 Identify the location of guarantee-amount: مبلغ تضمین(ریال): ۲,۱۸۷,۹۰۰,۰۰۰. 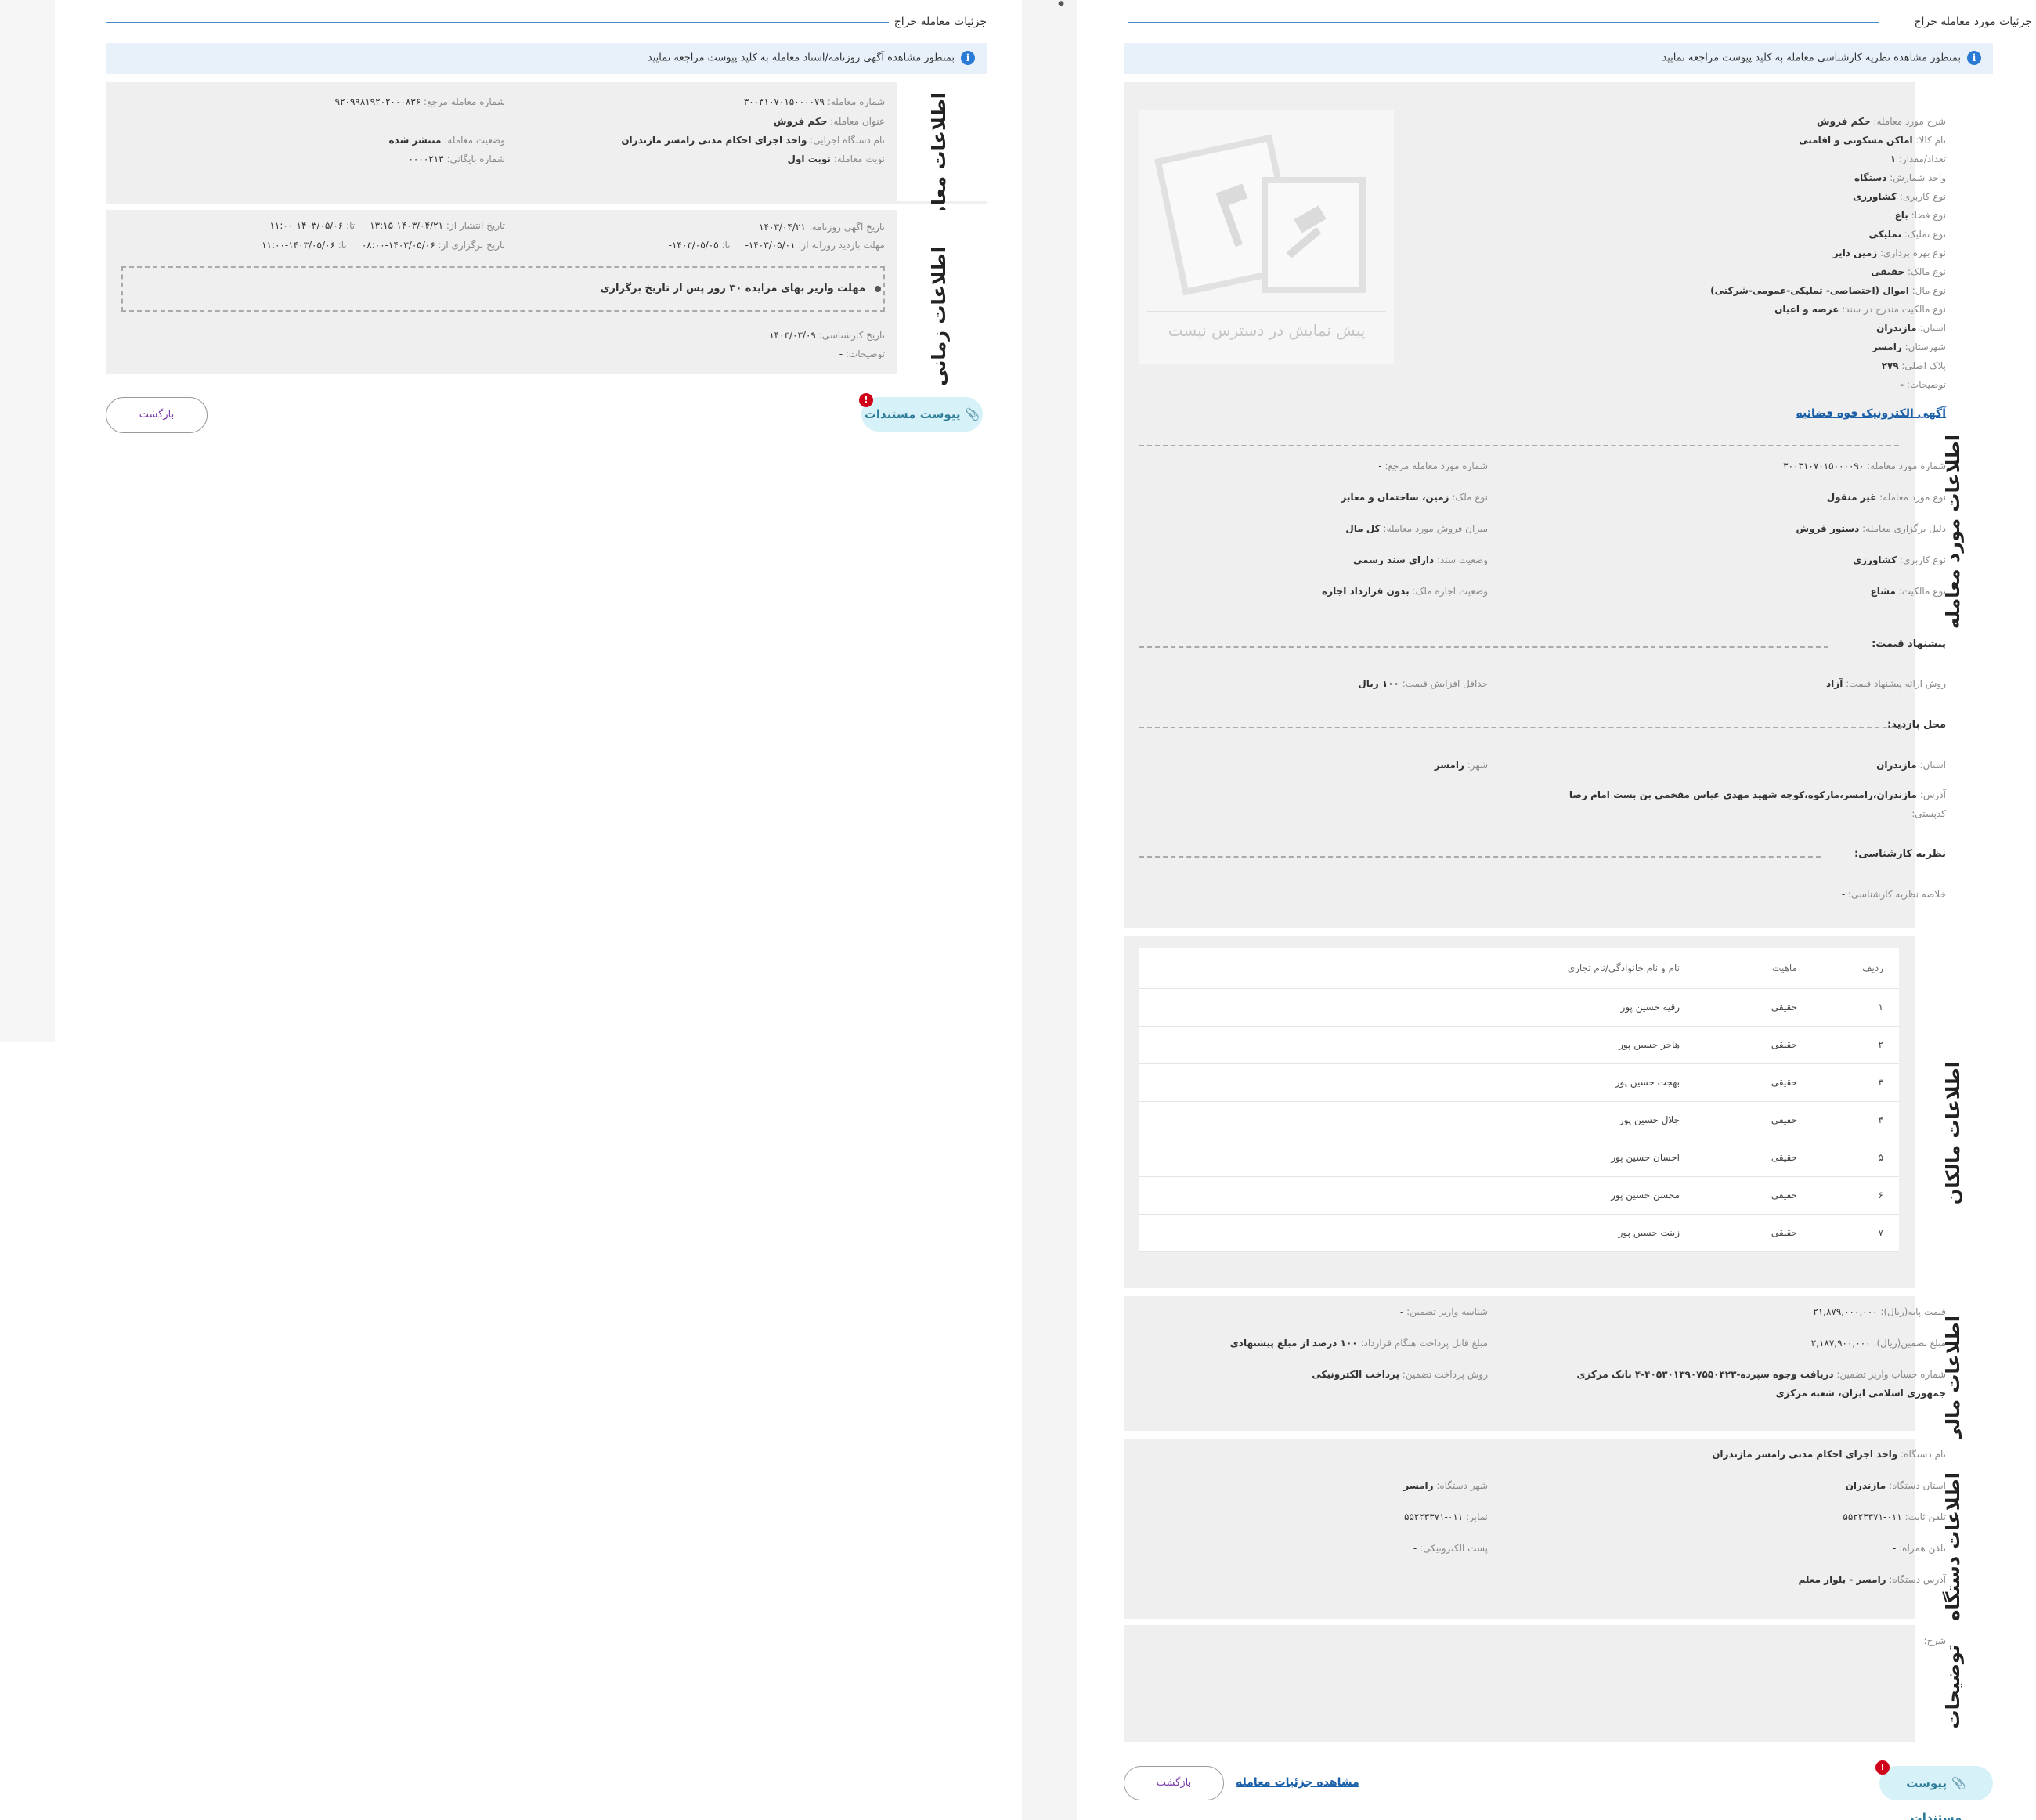
(1878, 1343).